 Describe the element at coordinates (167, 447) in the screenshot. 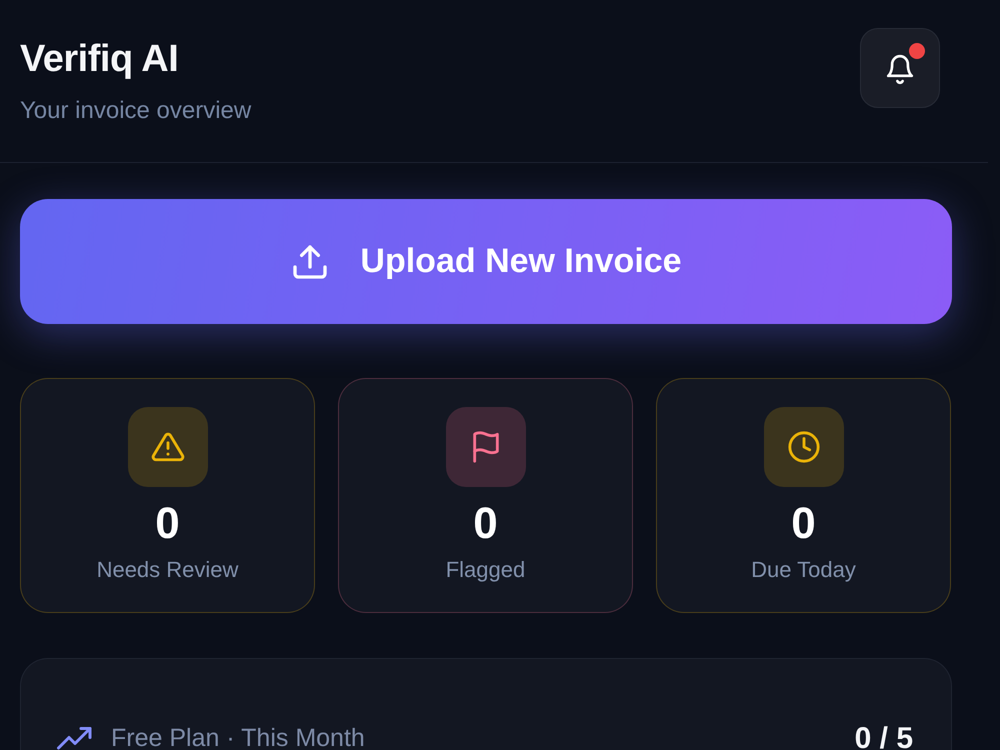

I see `warning-icon` at that location.